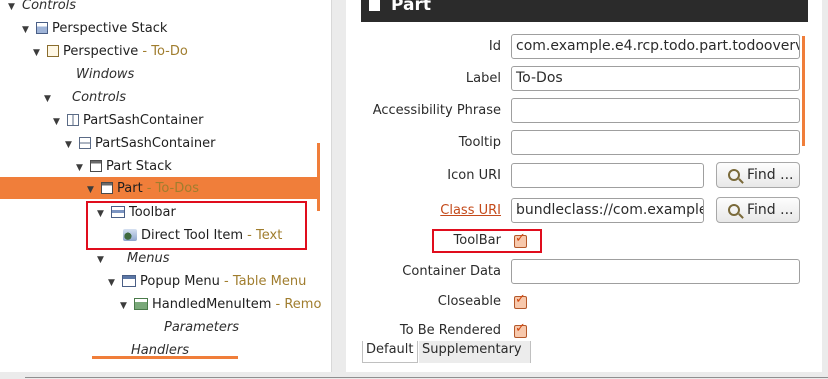 The height and width of the screenshot is (379, 828). What do you see at coordinates (474, 175) in the screenshot?
I see `icon-uri-label: Icon URI` at bounding box center [474, 175].